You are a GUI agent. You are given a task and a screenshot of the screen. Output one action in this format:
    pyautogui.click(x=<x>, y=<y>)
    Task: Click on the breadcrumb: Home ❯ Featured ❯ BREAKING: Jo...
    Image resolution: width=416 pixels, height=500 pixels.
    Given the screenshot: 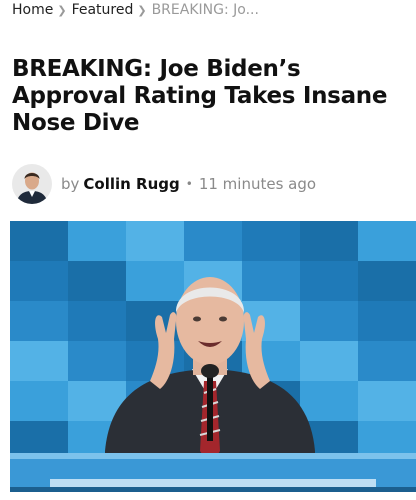 What is the action you would take?
    pyautogui.click(x=212, y=10)
    